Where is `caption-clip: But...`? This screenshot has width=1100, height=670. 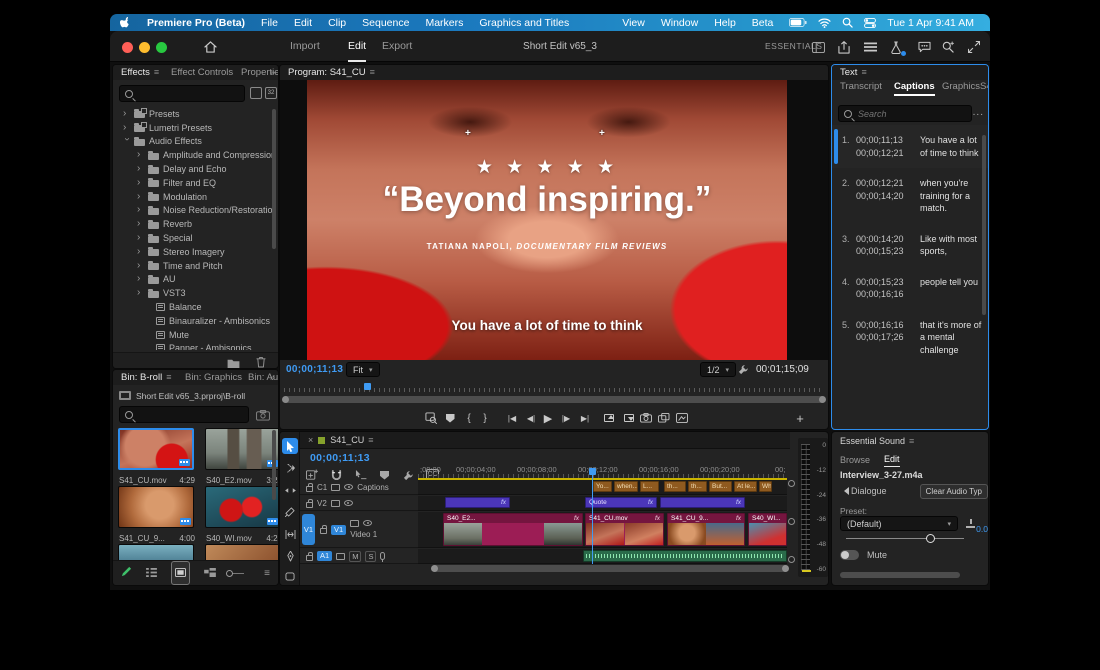
caption-clip: But... is located at coordinates (720, 486).